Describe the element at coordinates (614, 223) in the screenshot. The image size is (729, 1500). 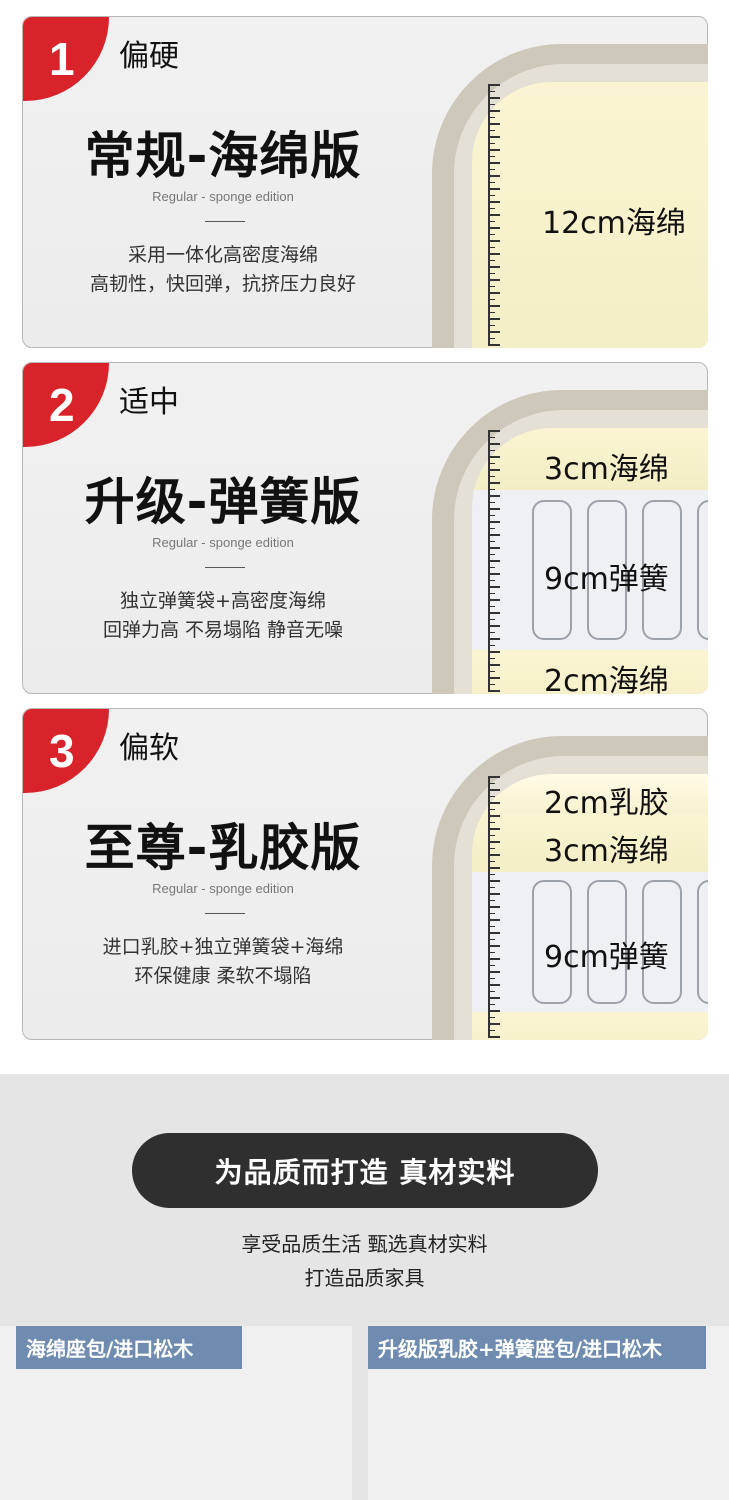
I see `layer-label: 12cm海绵` at that location.